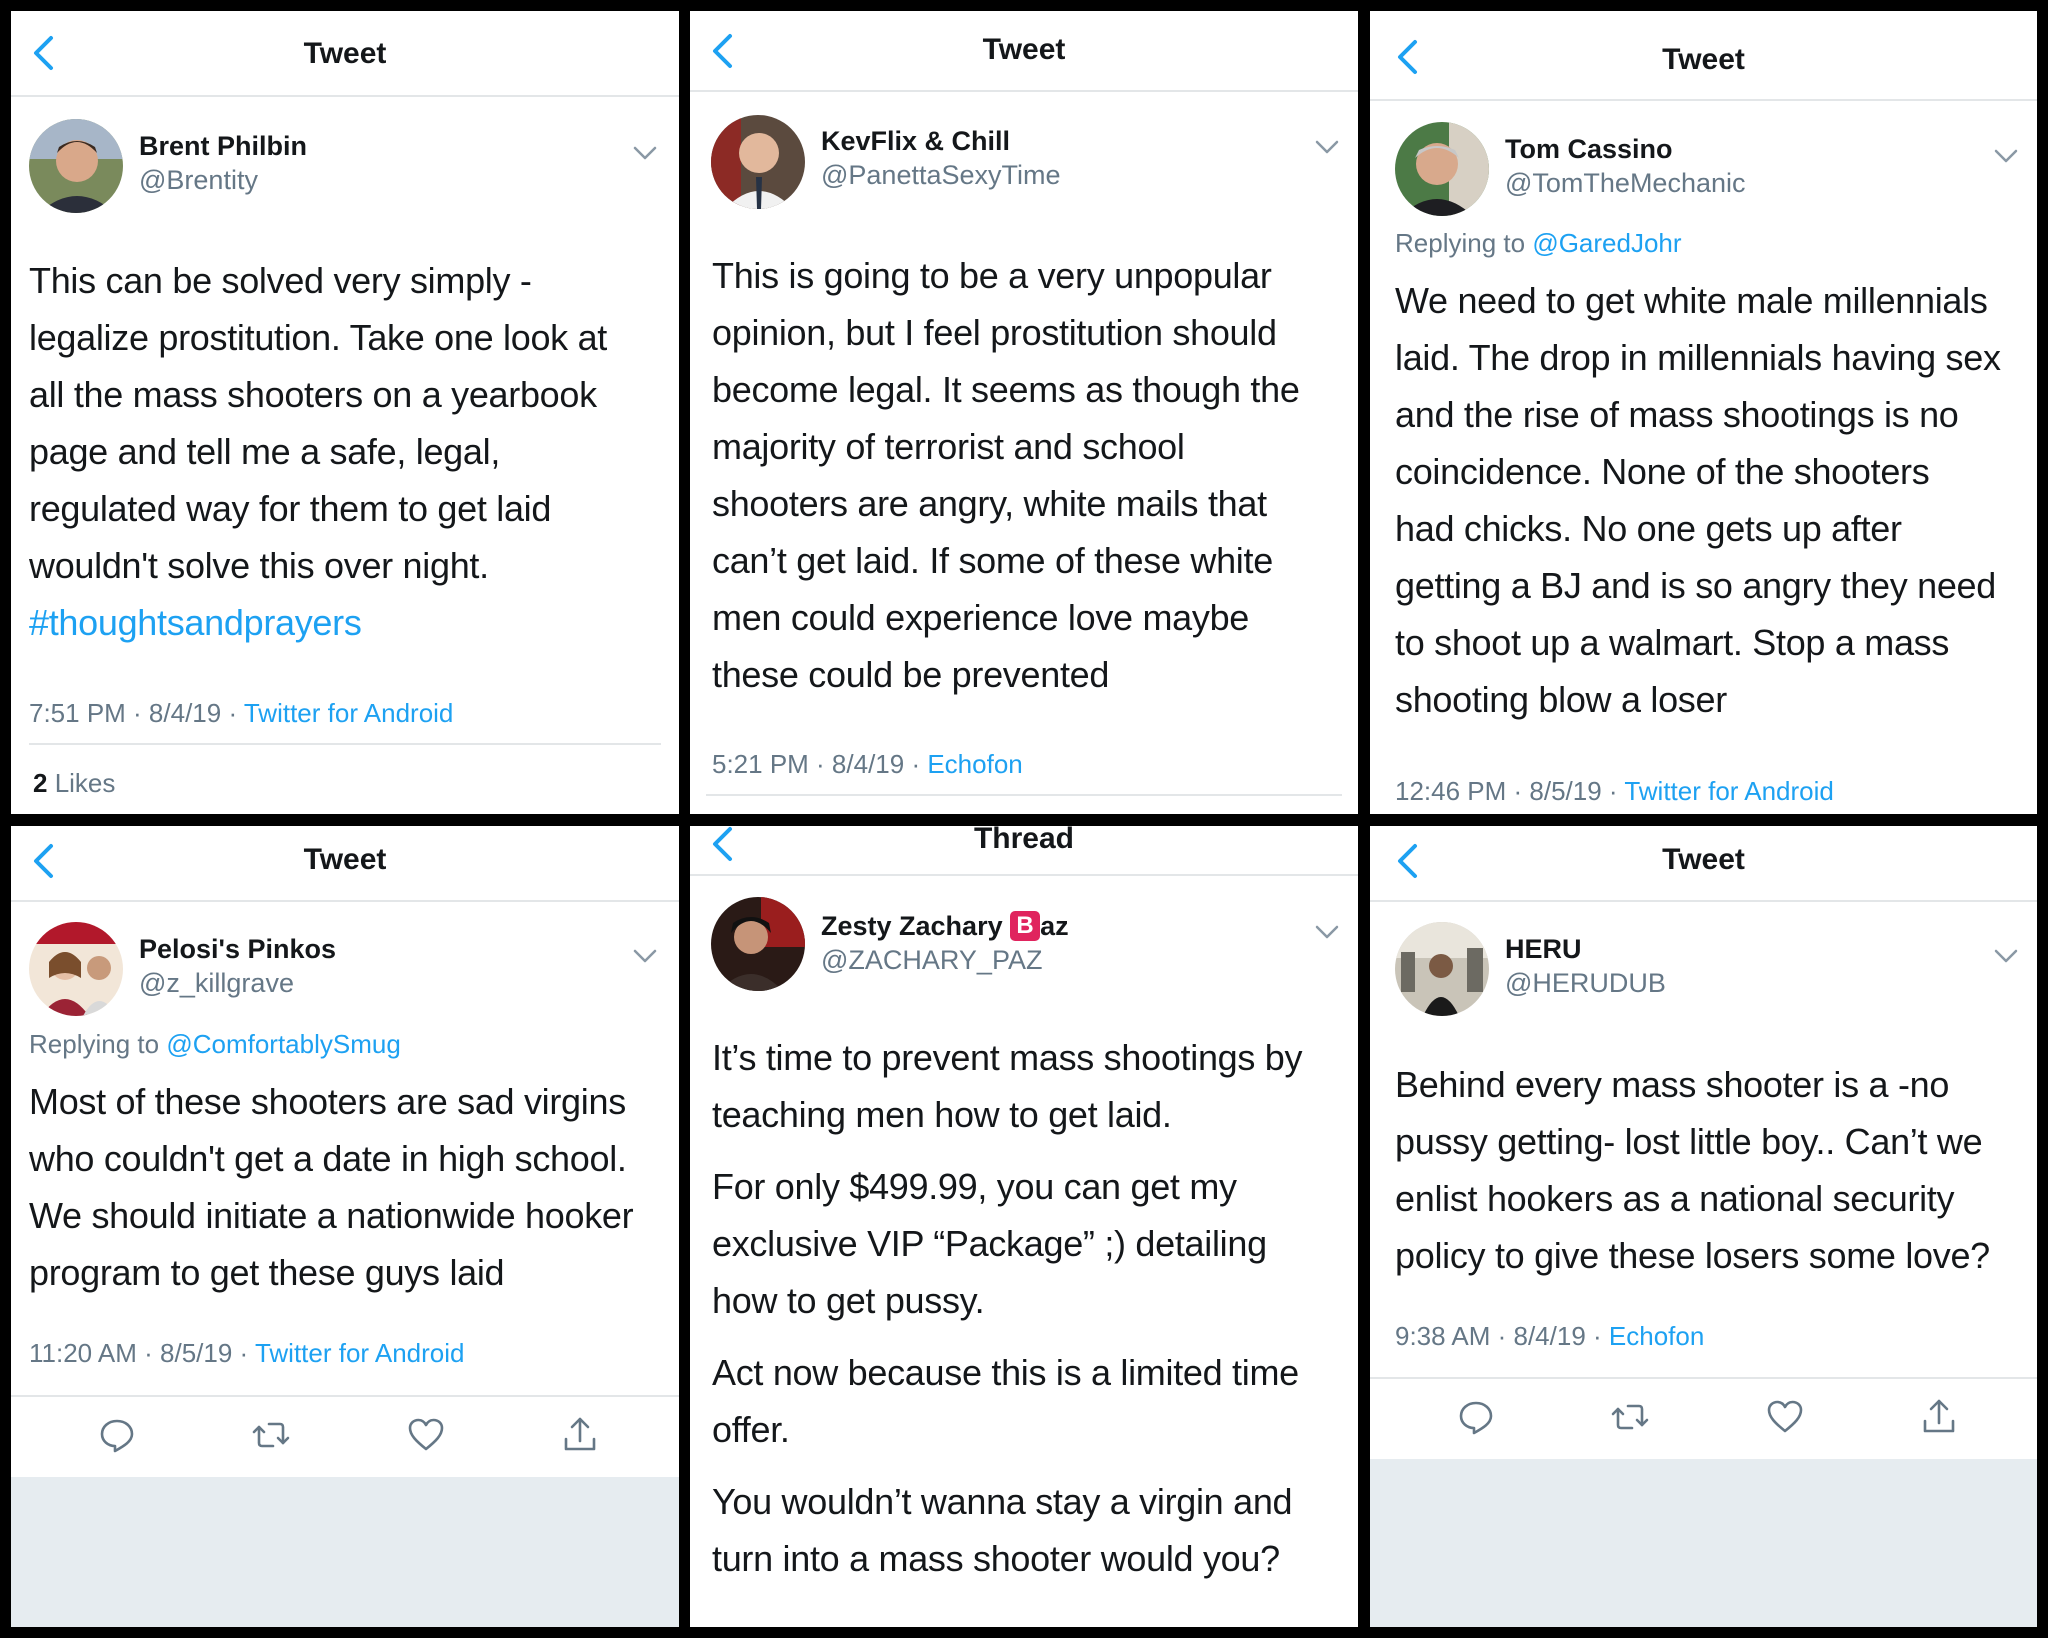 The width and height of the screenshot is (2048, 1638). I want to click on tweet-meta: 12:46 PM · 8/5/19 · Twitter for Android, so click(1614, 791).